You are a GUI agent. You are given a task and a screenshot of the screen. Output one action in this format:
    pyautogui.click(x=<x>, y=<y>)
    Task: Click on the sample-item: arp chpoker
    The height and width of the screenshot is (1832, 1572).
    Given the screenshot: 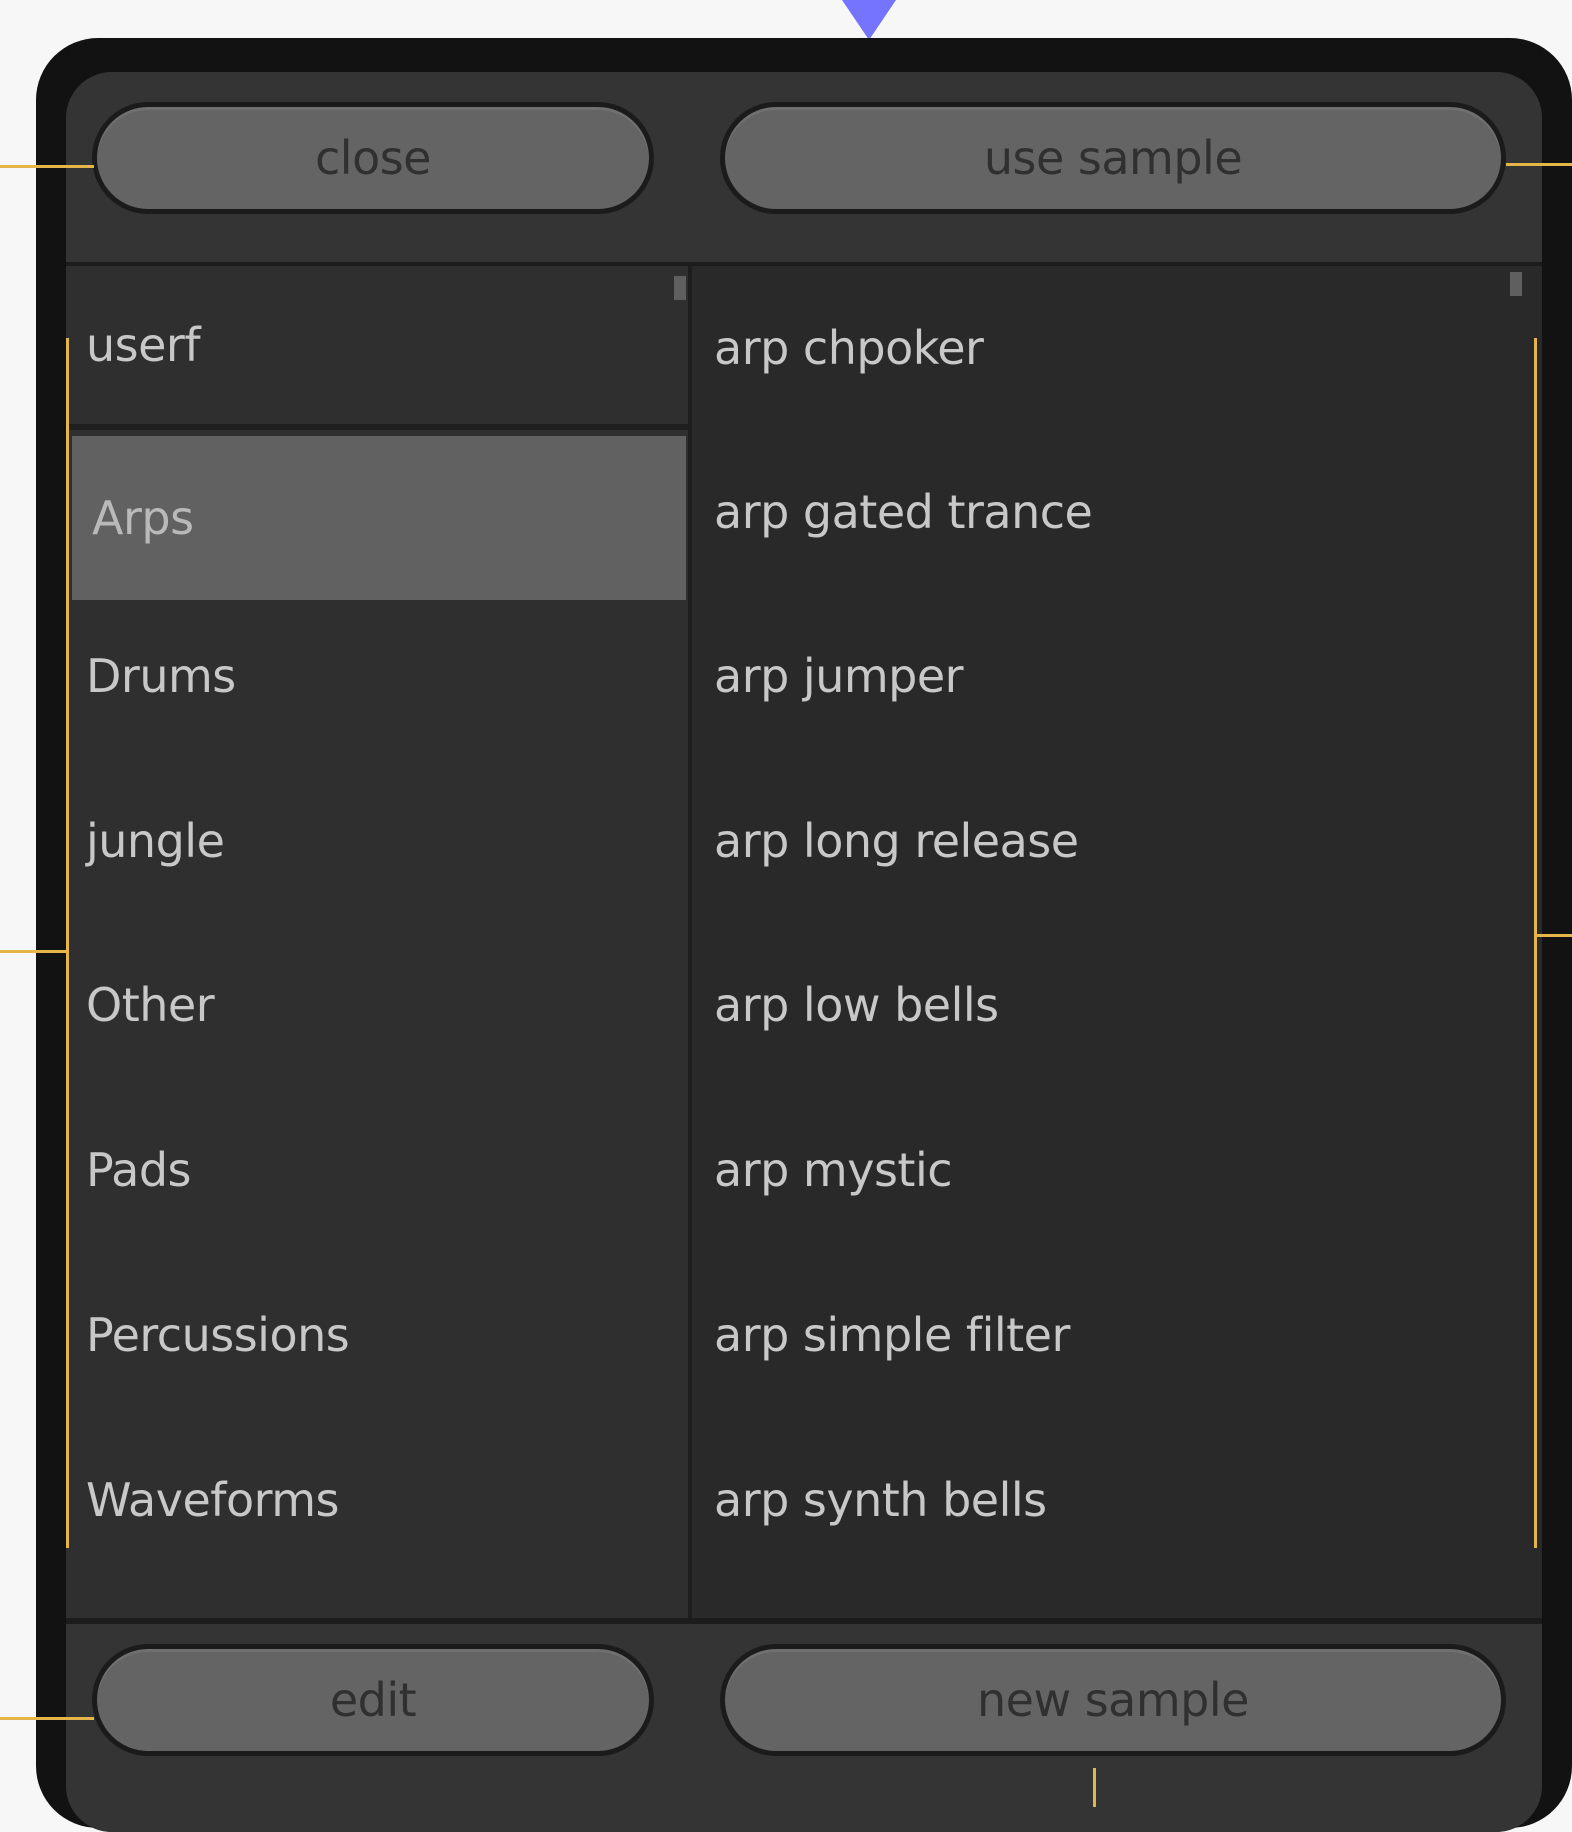 What is the action you would take?
    pyautogui.click(x=1117, y=348)
    